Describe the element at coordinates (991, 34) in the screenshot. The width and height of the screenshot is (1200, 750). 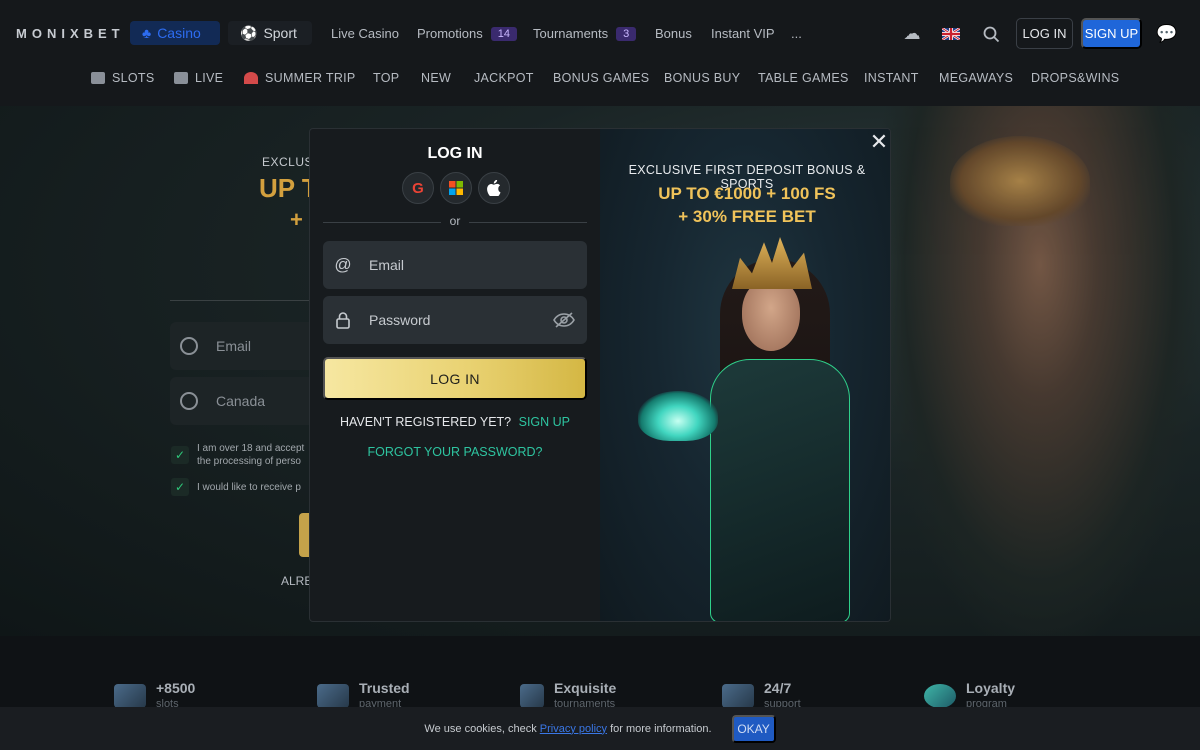
I see `search-icon` at that location.